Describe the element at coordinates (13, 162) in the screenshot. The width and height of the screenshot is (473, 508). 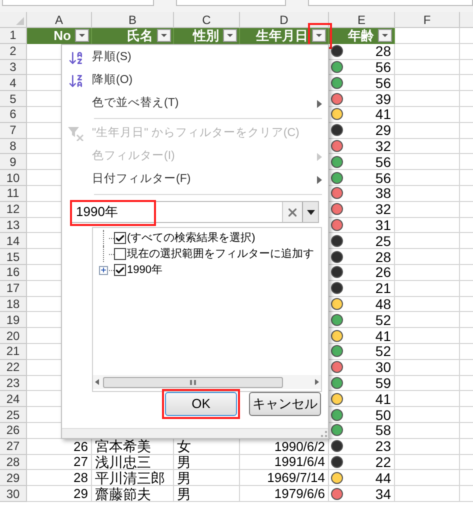
I see `row-number: 9` at that location.